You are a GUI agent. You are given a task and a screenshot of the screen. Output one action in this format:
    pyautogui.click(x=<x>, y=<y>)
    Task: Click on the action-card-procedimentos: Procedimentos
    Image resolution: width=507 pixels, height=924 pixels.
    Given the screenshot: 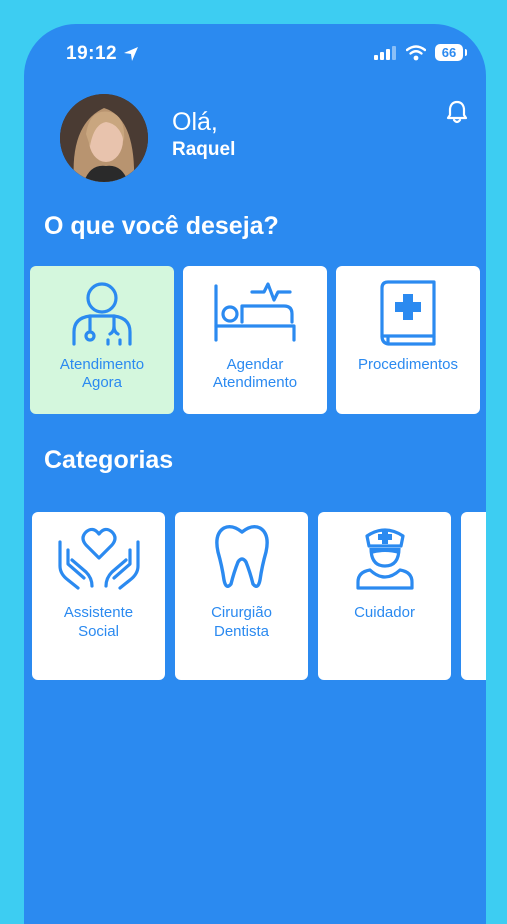 What is the action you would take?
    pyautogui.click(x=408, y=340)
    